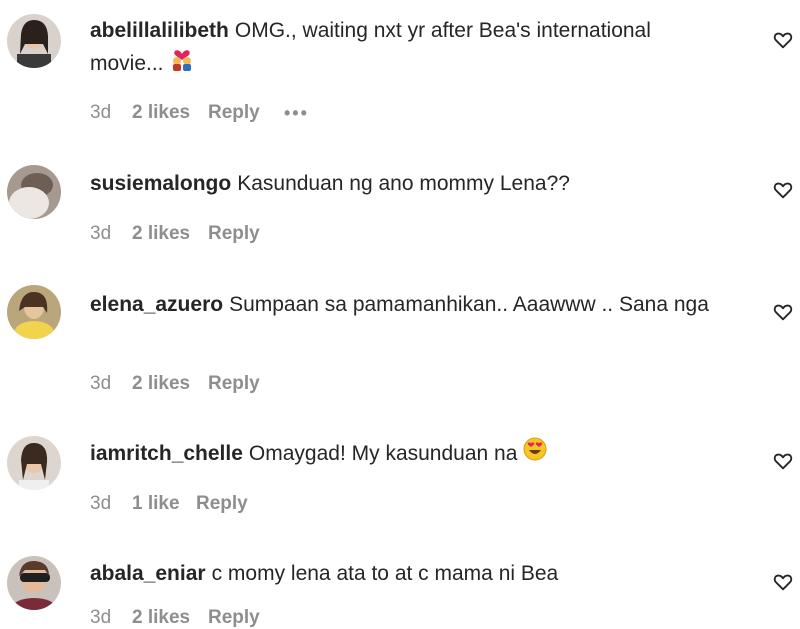 The image size is (800, 629). Describe the element at coordinates (156, 304) in the screenshot. I see `comment-username: elena_azuero` at that location.